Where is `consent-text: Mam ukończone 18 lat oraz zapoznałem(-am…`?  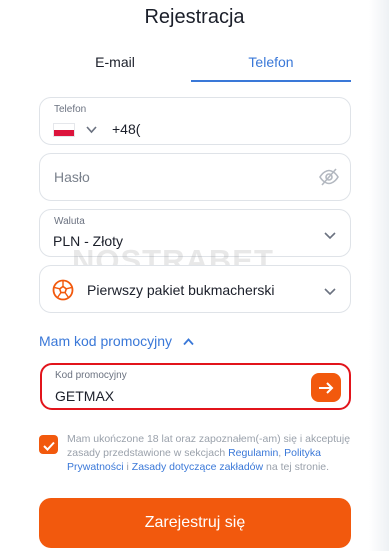 consent-text: Mam ukończone 18 lat oraz zapoznałem(-am… is located at coordinates (209, 453).